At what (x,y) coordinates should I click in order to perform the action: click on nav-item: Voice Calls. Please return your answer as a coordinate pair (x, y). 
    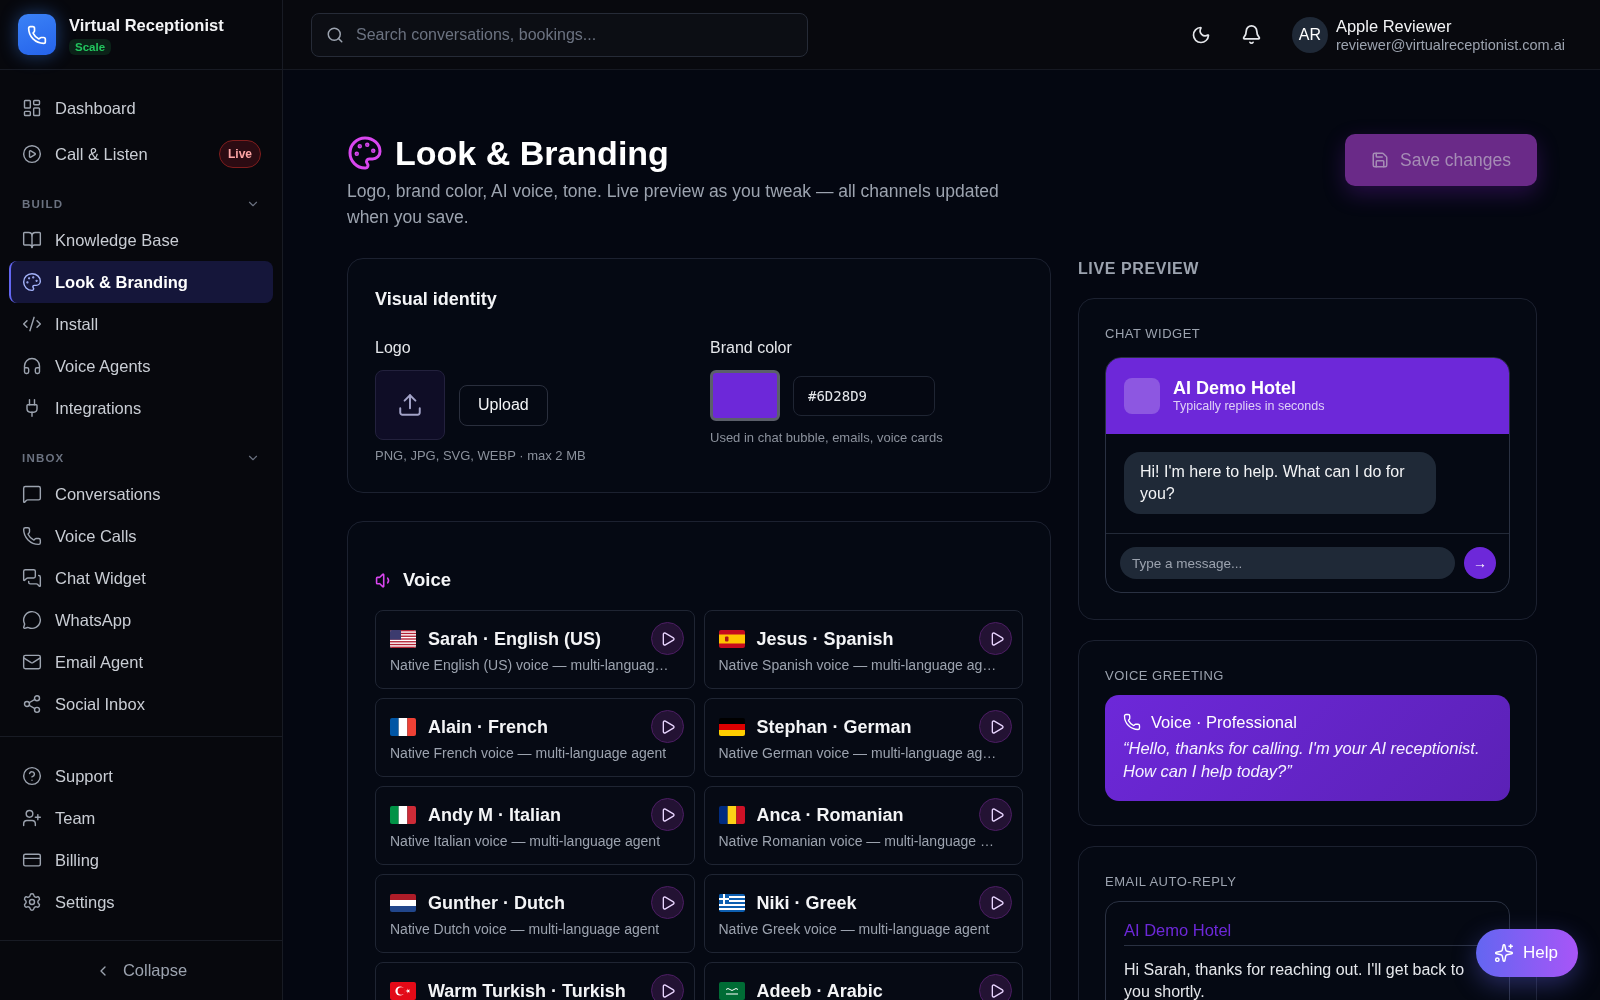
    Looking at the image, I should click on (141, 536).